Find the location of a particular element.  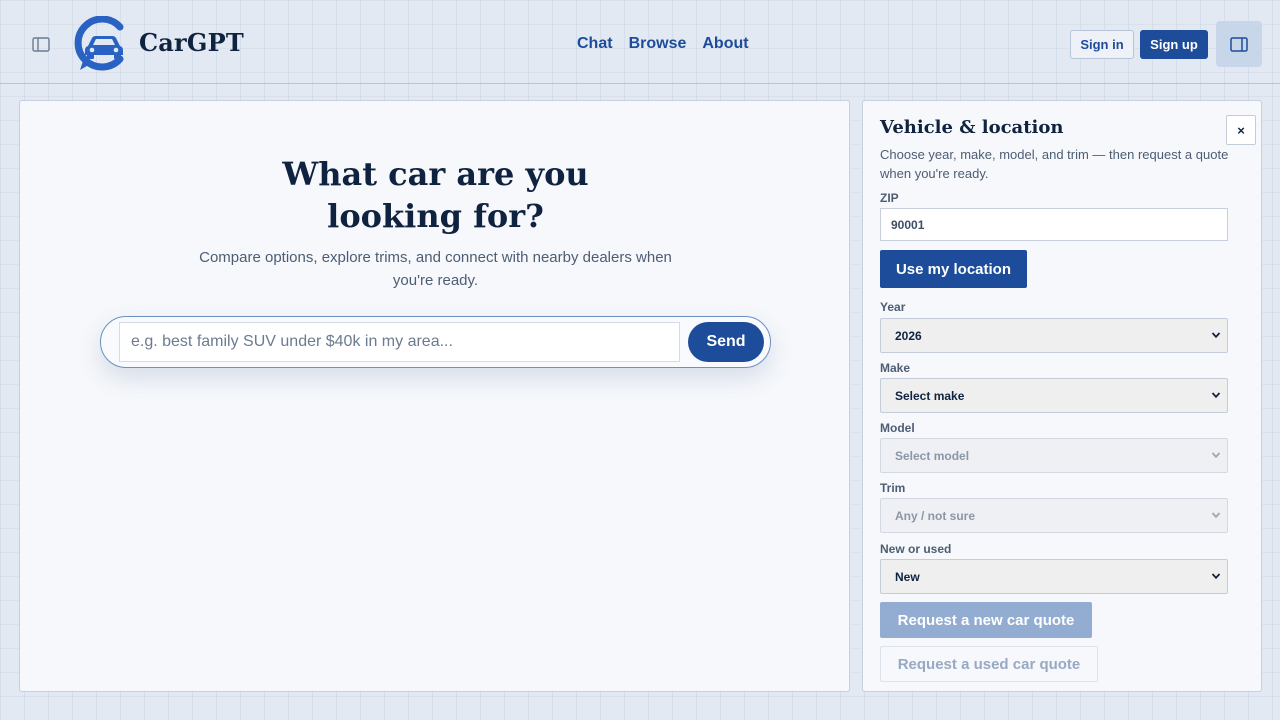

model-value: Select model is located at coordinates (932, 455).